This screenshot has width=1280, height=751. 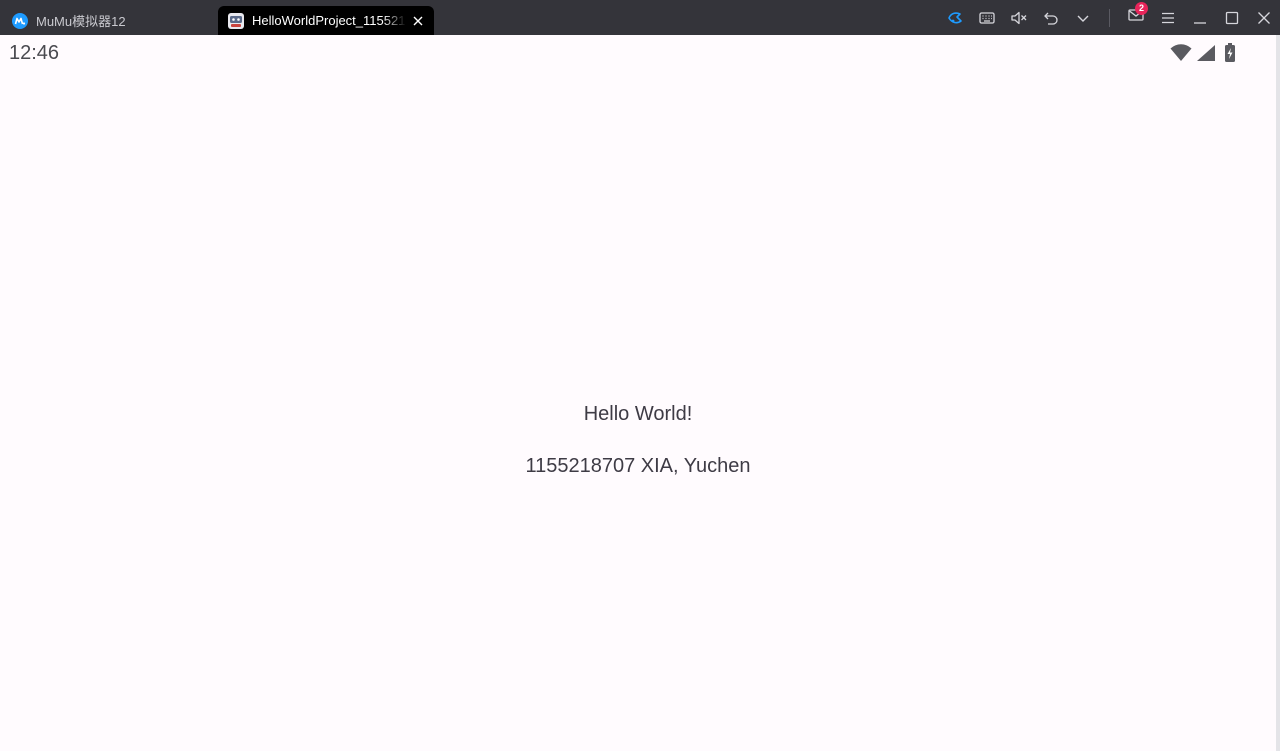 I want to click on app-icon, so click(x=236, y=20).